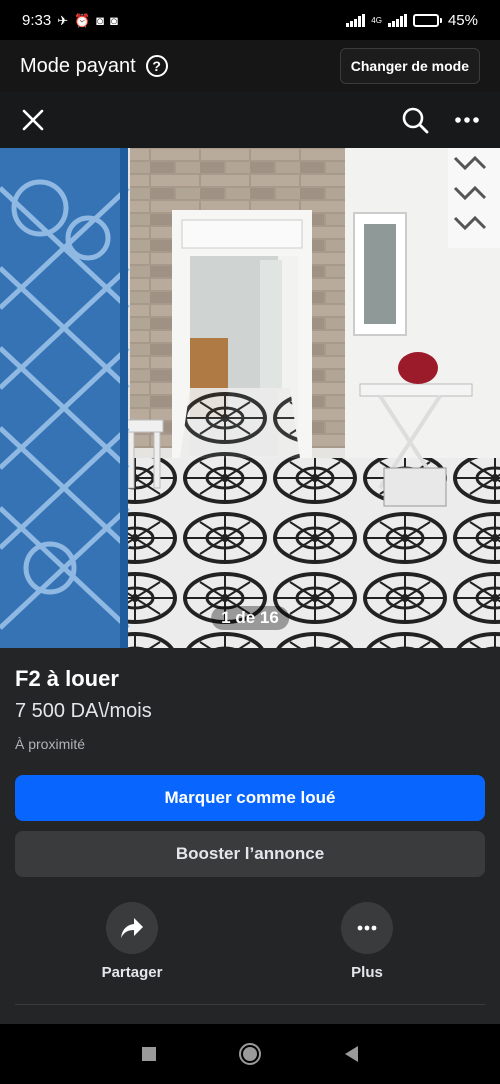 The width and height of the screenshot is (500, 1084). I want to click on more-action: Plus, so click(367, 941).